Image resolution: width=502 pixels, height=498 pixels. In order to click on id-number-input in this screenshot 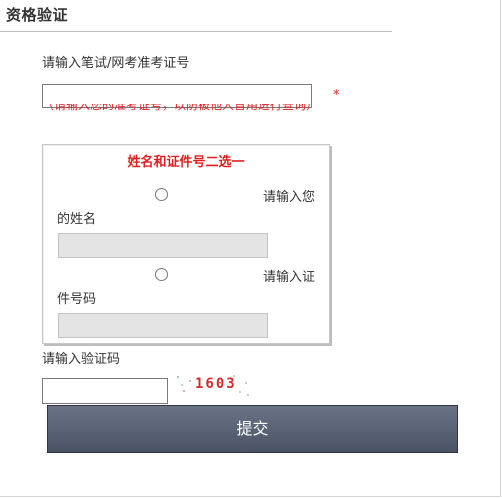, I will do `click(163, 325)`.